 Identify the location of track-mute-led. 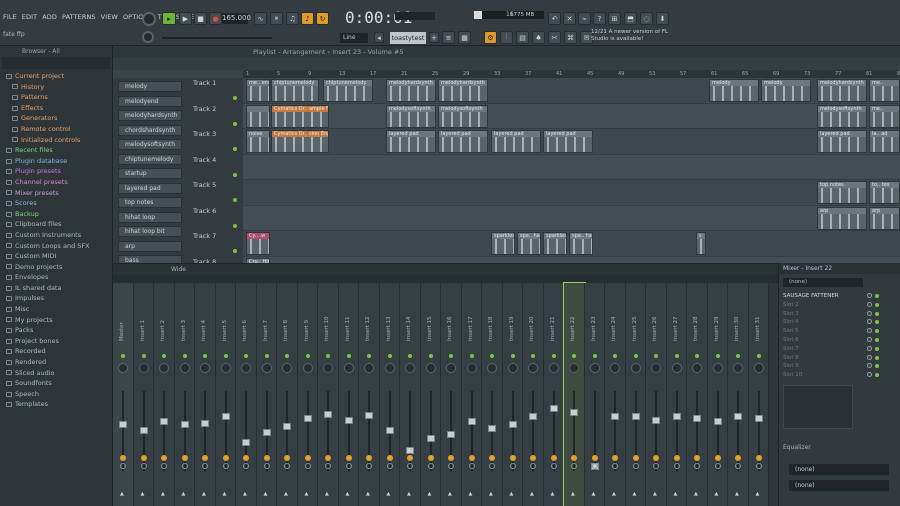
(235, 251).